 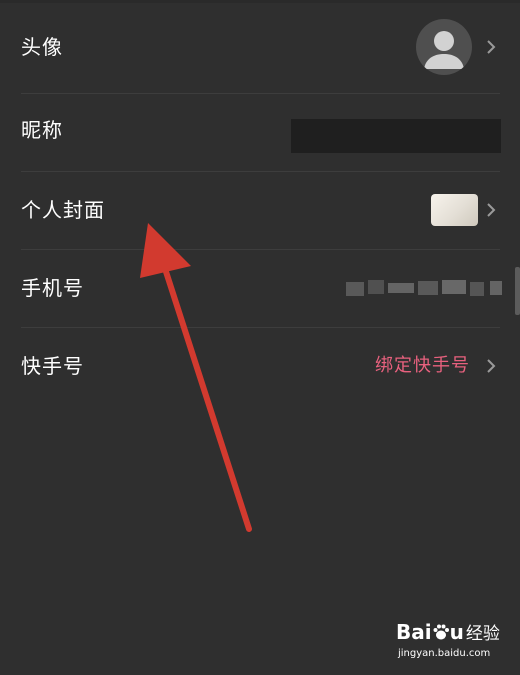 I want to click on baidu-logo-cn: 经验, so click(x=482, y=634).